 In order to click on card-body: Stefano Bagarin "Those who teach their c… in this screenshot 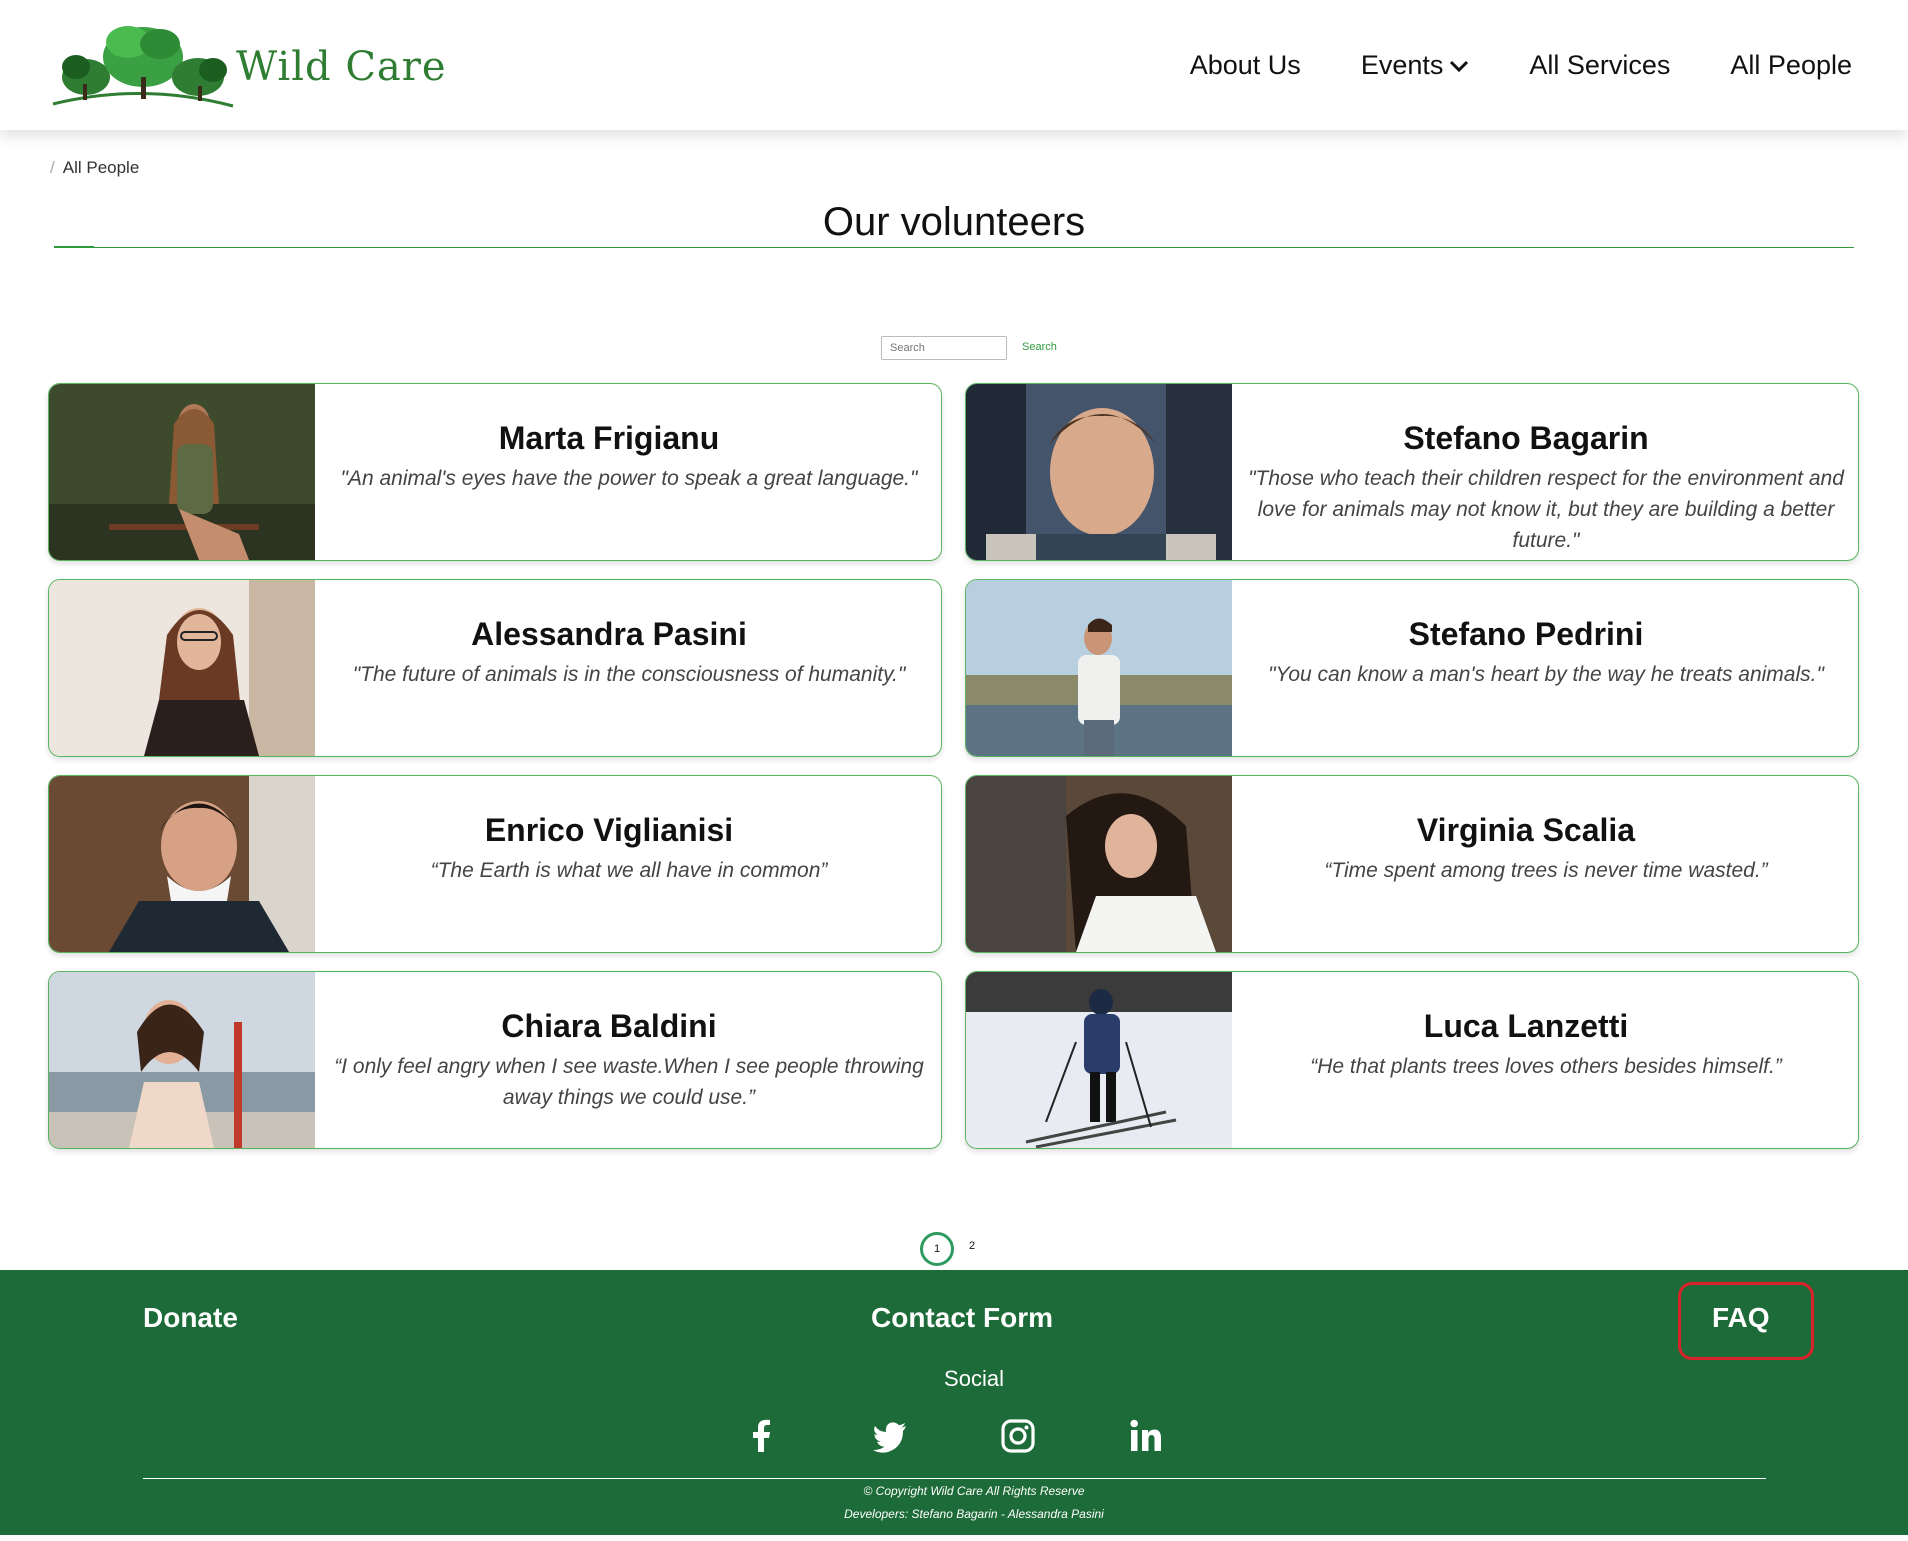, I will do `click(1546, 488)`.